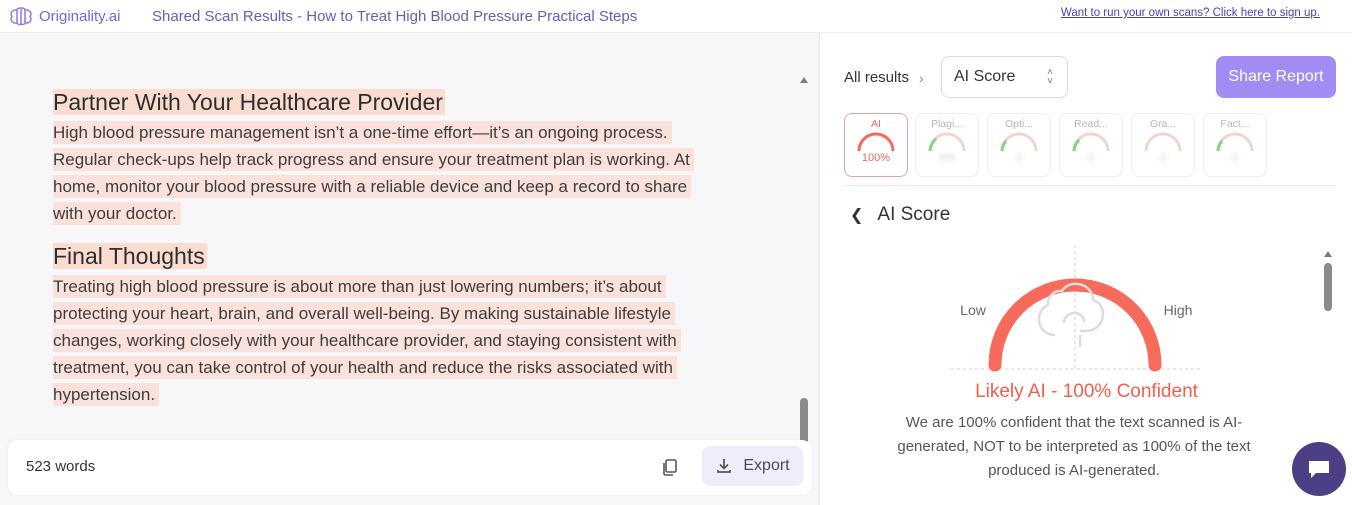 The image size is (1352, 505). I want to click on scroll-thumb, so click(1328, 287).